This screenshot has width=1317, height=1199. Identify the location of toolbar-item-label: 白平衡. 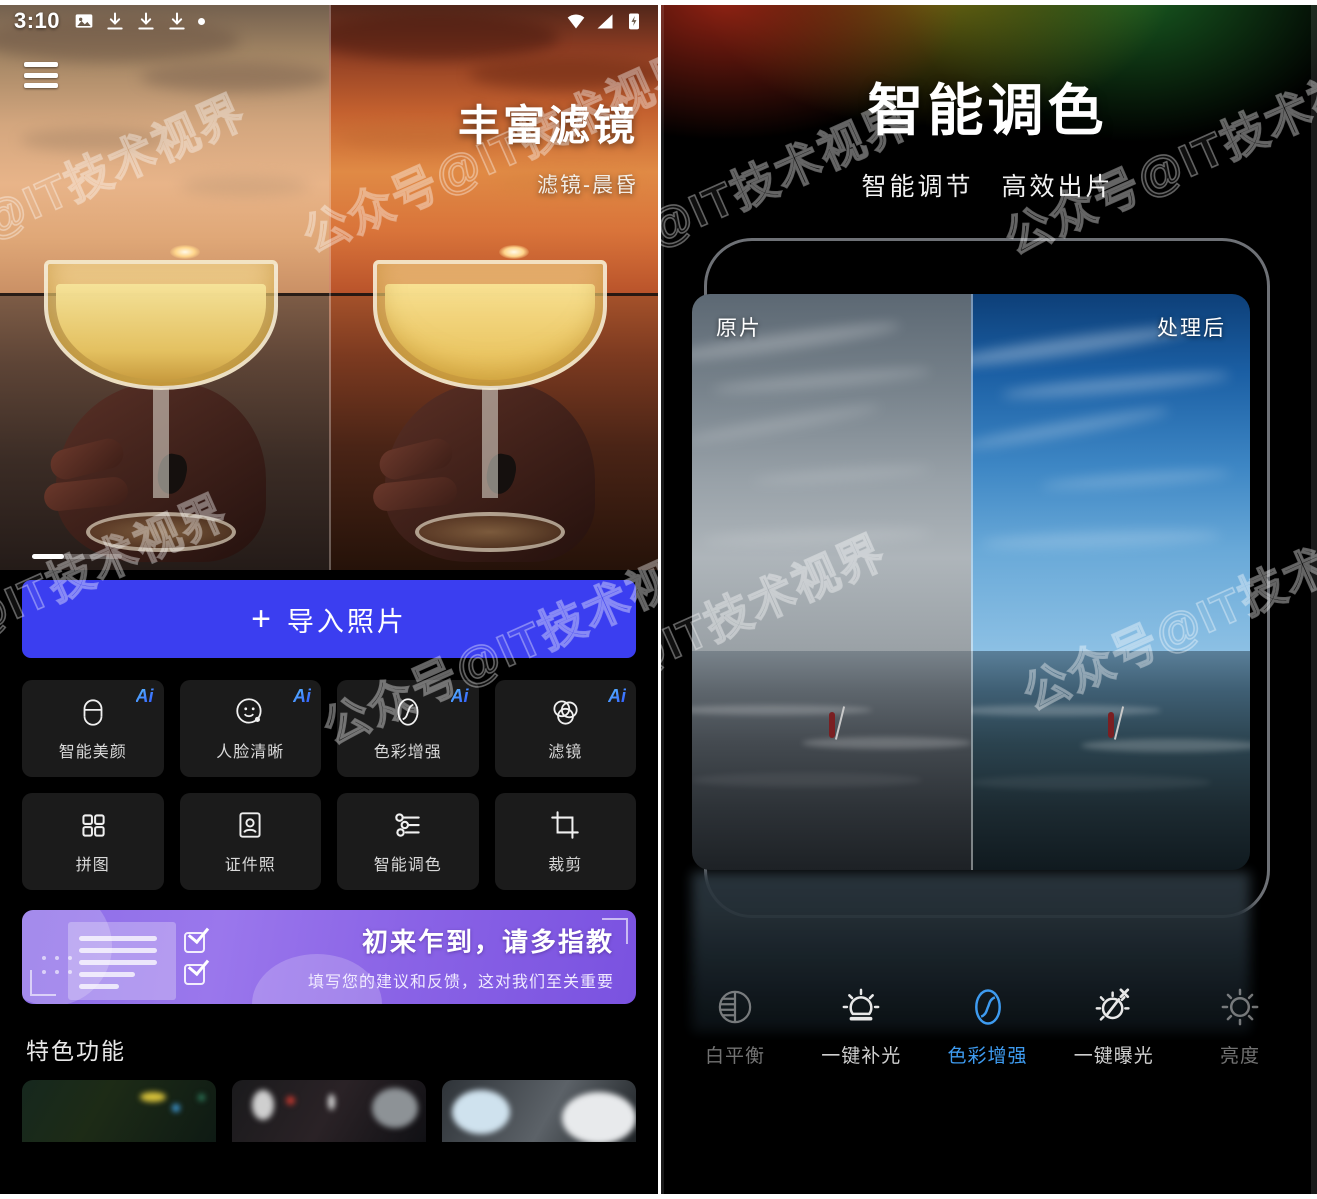
(734, 1056).